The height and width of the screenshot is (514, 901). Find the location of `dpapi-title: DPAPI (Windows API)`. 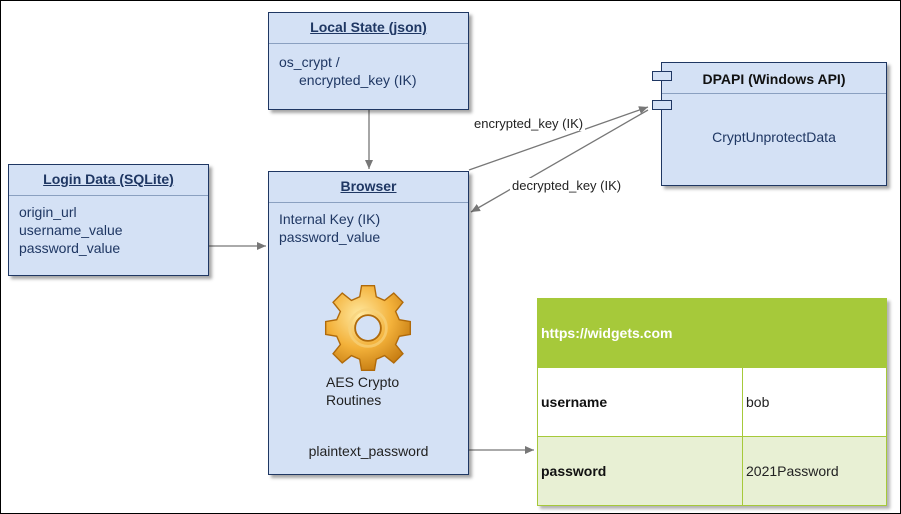

dpapi-title: DPAPI (Windows API) is located at coordinates (774, 79).